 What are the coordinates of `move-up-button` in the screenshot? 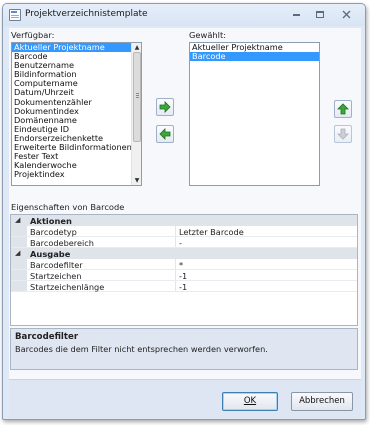 It's located at (343, 109).